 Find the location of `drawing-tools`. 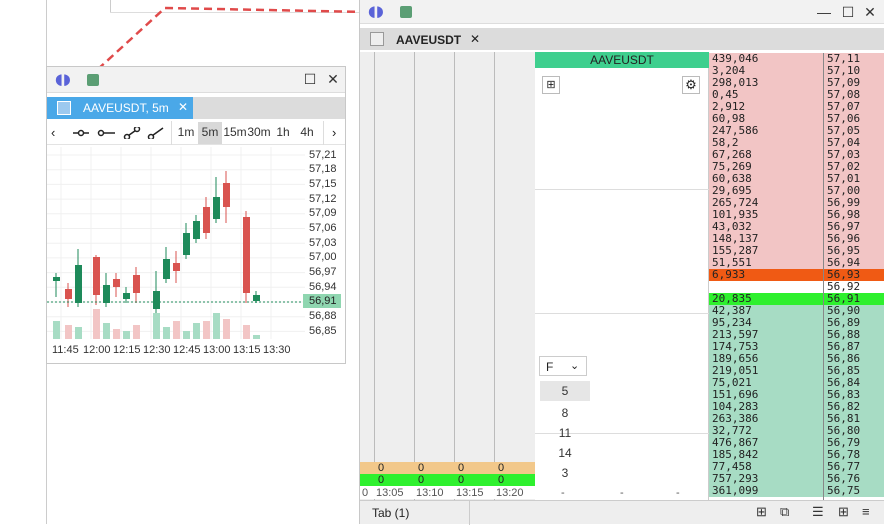

drawing-tools is located at coordinates (118, 133).